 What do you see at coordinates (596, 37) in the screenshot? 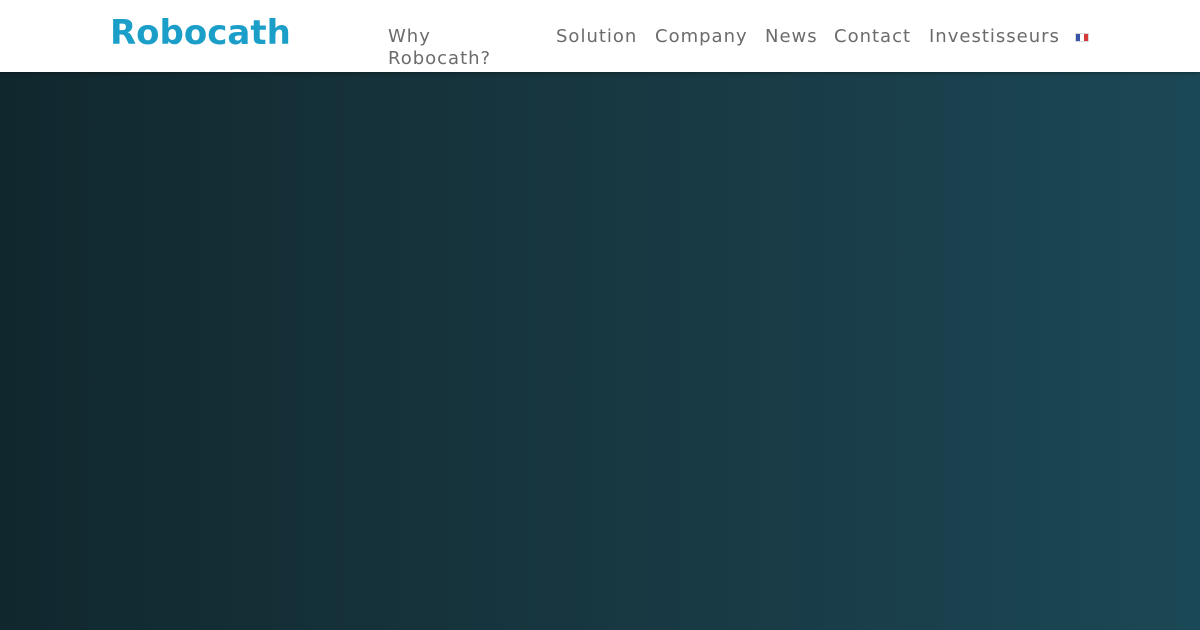
I see `nav-item-solution: Solution` at bounding box center [596, 37].